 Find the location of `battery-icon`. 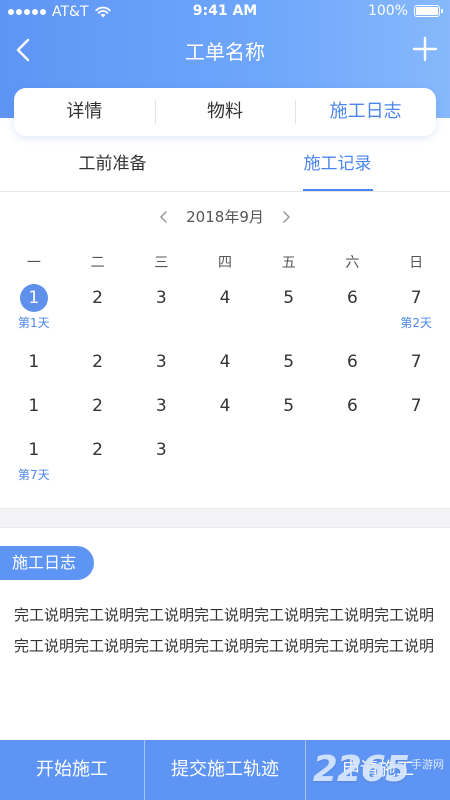

battery-icon is located at coordinates (428, 11).